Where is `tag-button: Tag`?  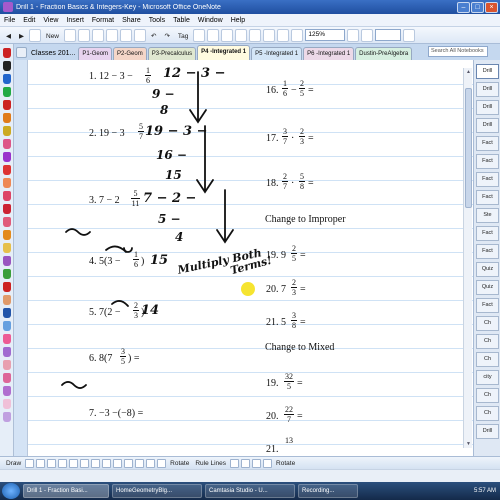 tag-button: Tag is located at coordinates (183, 35).